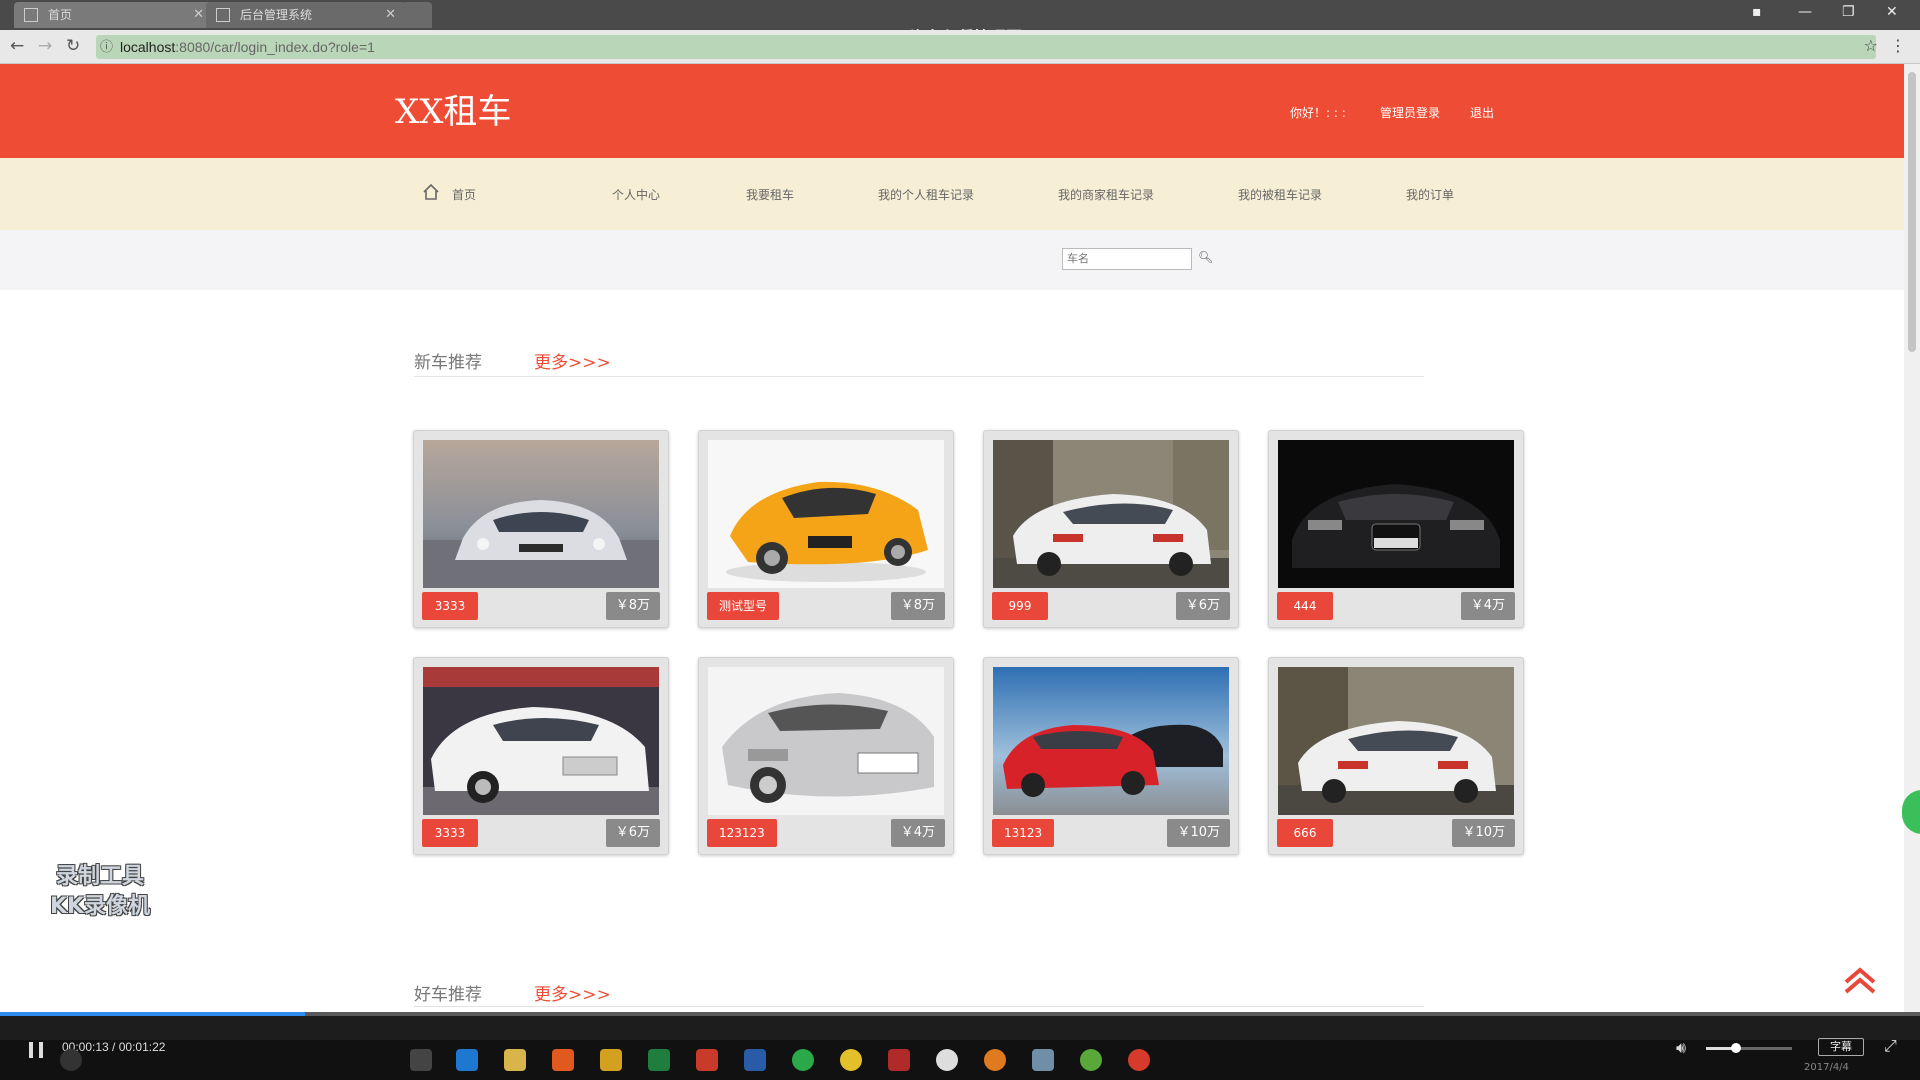 The width and height of the screenshot is (1920, 1080). I want to click on car-card: 123123 ￥4万, so click(826, 756).